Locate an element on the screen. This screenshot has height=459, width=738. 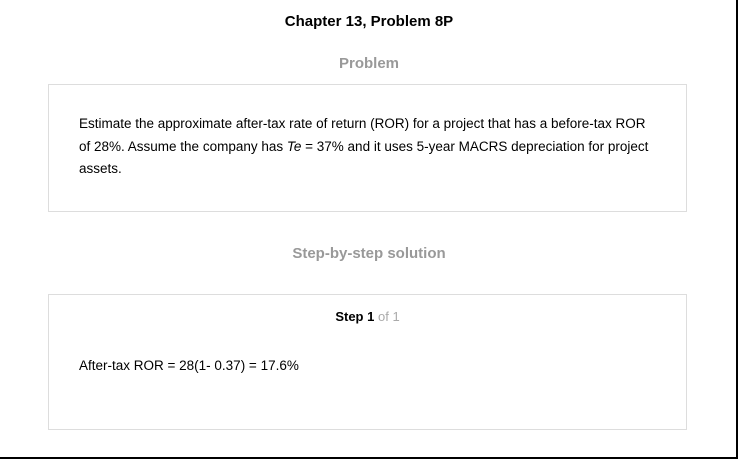
step-label: Step 1 is located at coordinates (355, 316).